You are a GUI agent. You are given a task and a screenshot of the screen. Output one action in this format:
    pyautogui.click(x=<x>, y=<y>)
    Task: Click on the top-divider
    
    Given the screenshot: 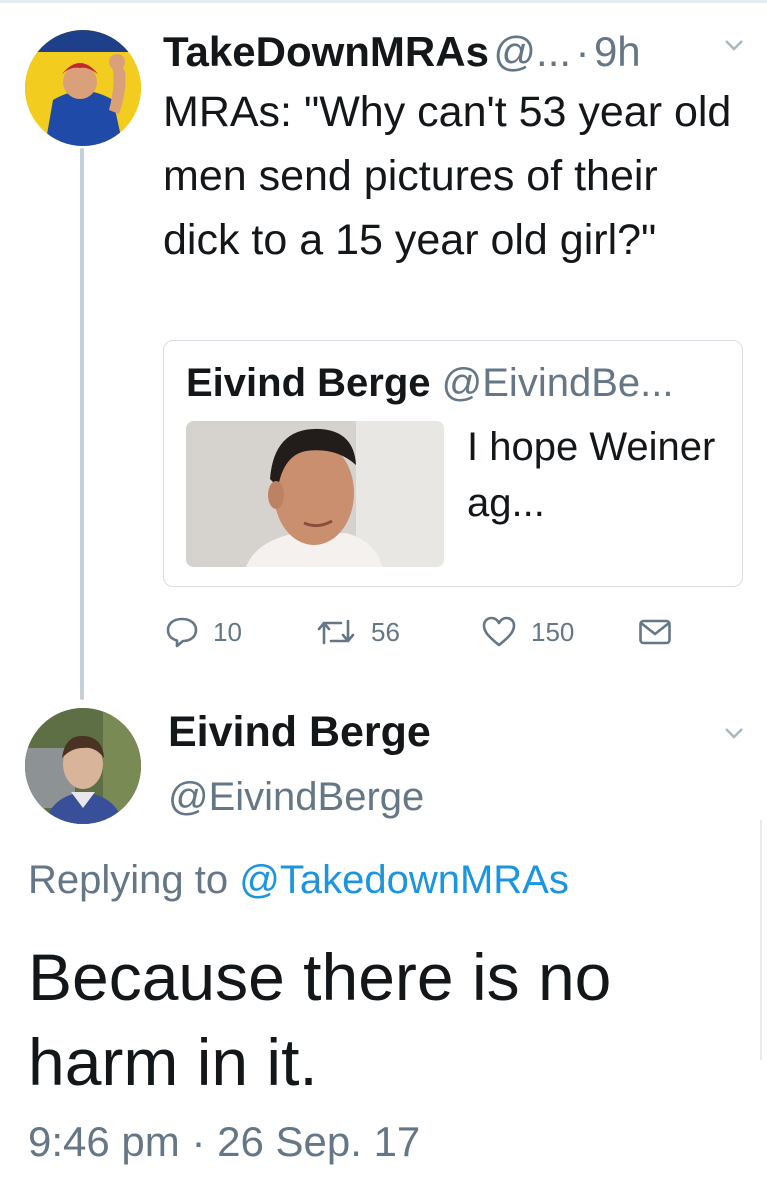 What is the action you would take?
    pyautogui.click(x=383, y=1)
    